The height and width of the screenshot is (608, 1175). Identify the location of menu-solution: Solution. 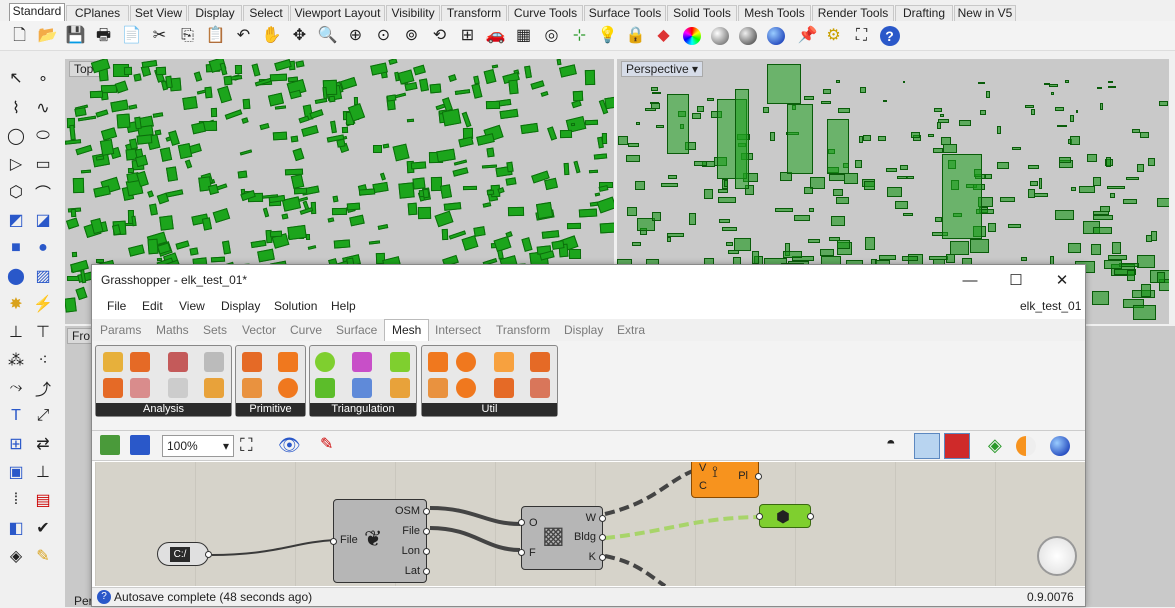
(295, 306).